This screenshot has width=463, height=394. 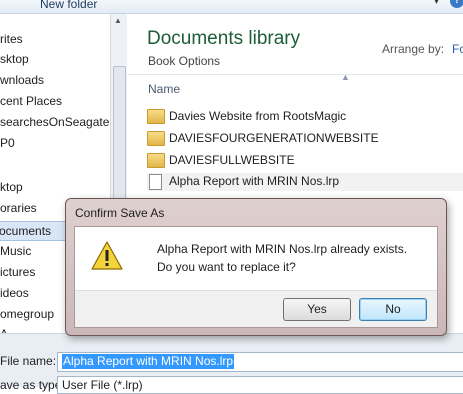 I want to click on yes-button: Yes, so click(x=317, y=309).